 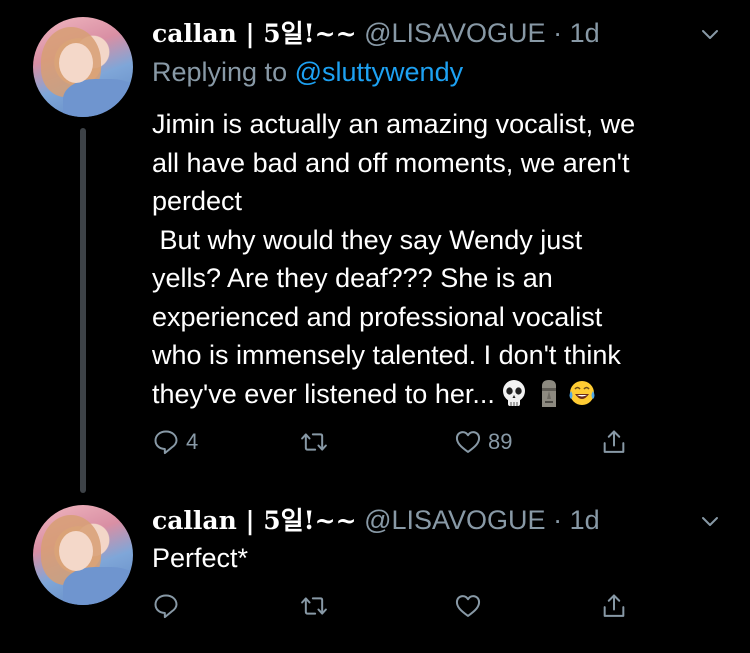 I want to click on replying-to: Replying to @sluttywendy, so click(x=307, y=72).